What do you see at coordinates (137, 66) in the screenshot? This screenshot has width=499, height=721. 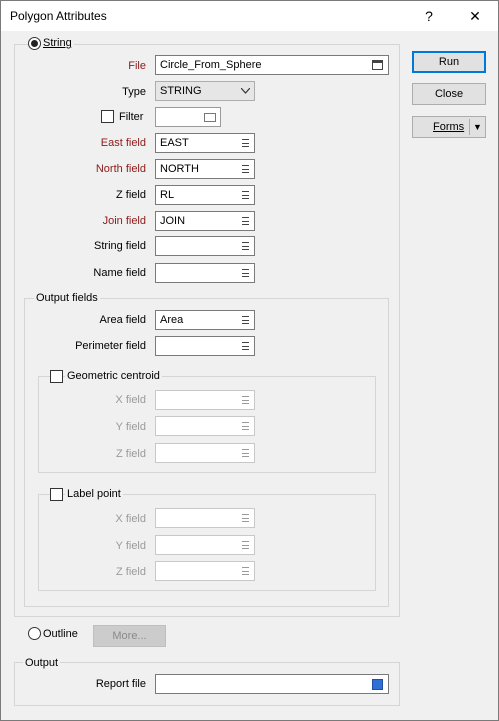 I see `file-label: File` at bounding box center [137, 66].